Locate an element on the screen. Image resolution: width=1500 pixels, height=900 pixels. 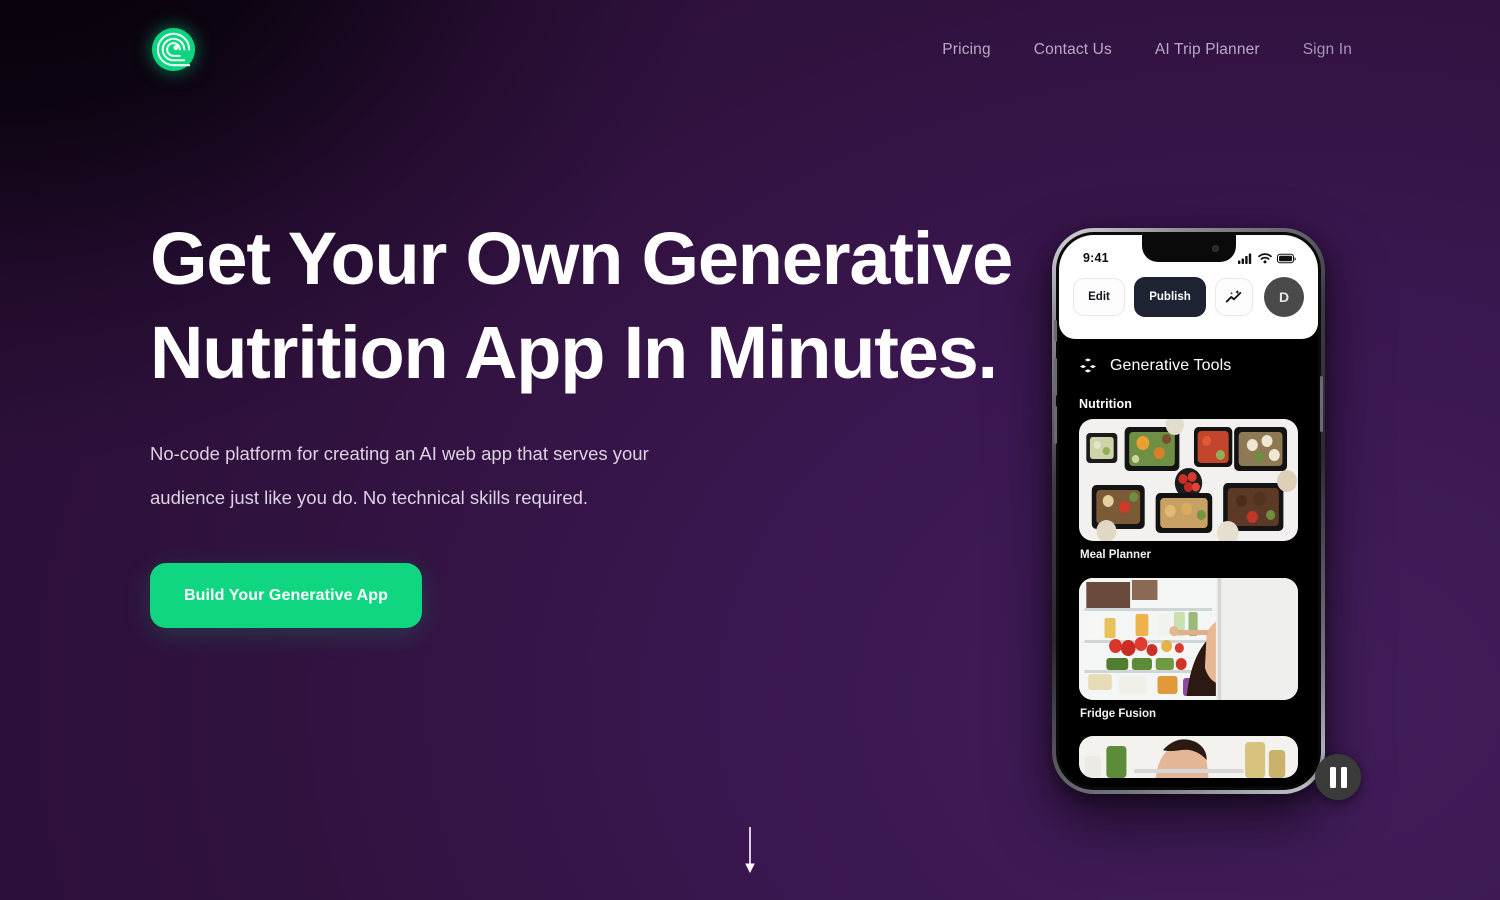
edit-button: Edit is located at coordinates (1099, 297).